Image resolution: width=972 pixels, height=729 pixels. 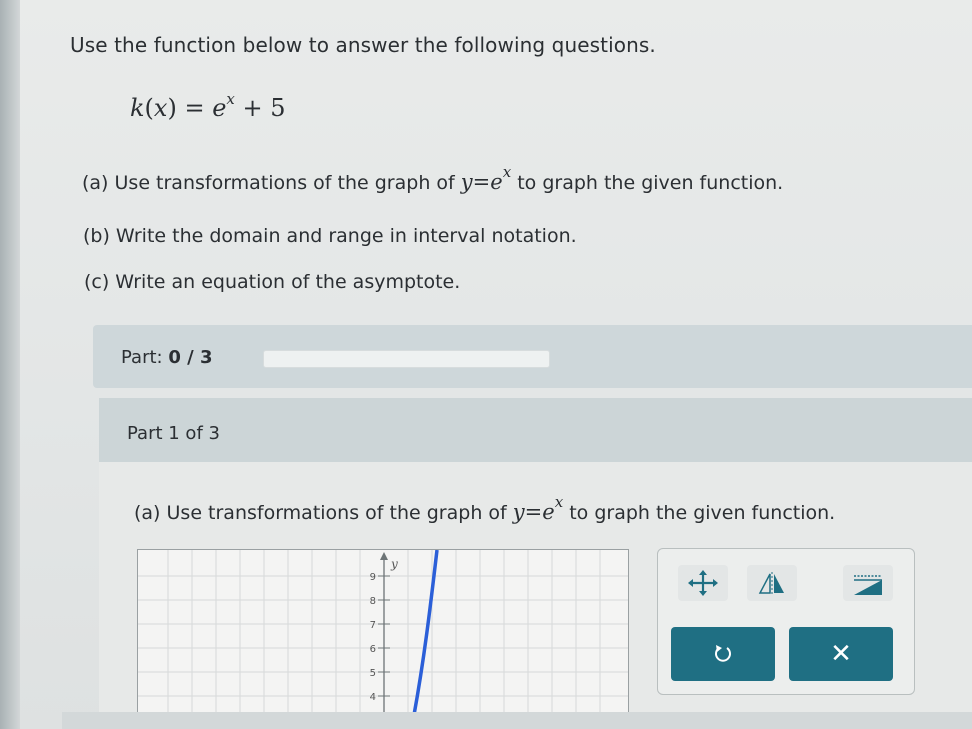 I want to click on y-tick-7: 7, so click(x=373, y=625).